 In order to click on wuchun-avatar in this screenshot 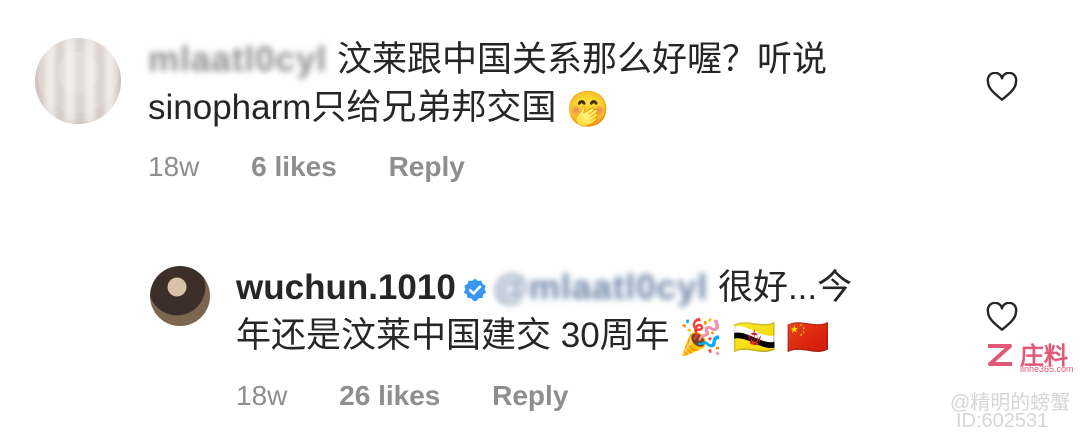, I will do `click(180, 296)`.